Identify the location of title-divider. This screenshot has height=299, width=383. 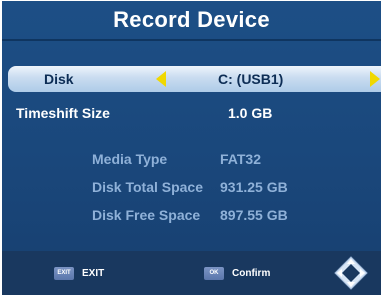
(191, 40).